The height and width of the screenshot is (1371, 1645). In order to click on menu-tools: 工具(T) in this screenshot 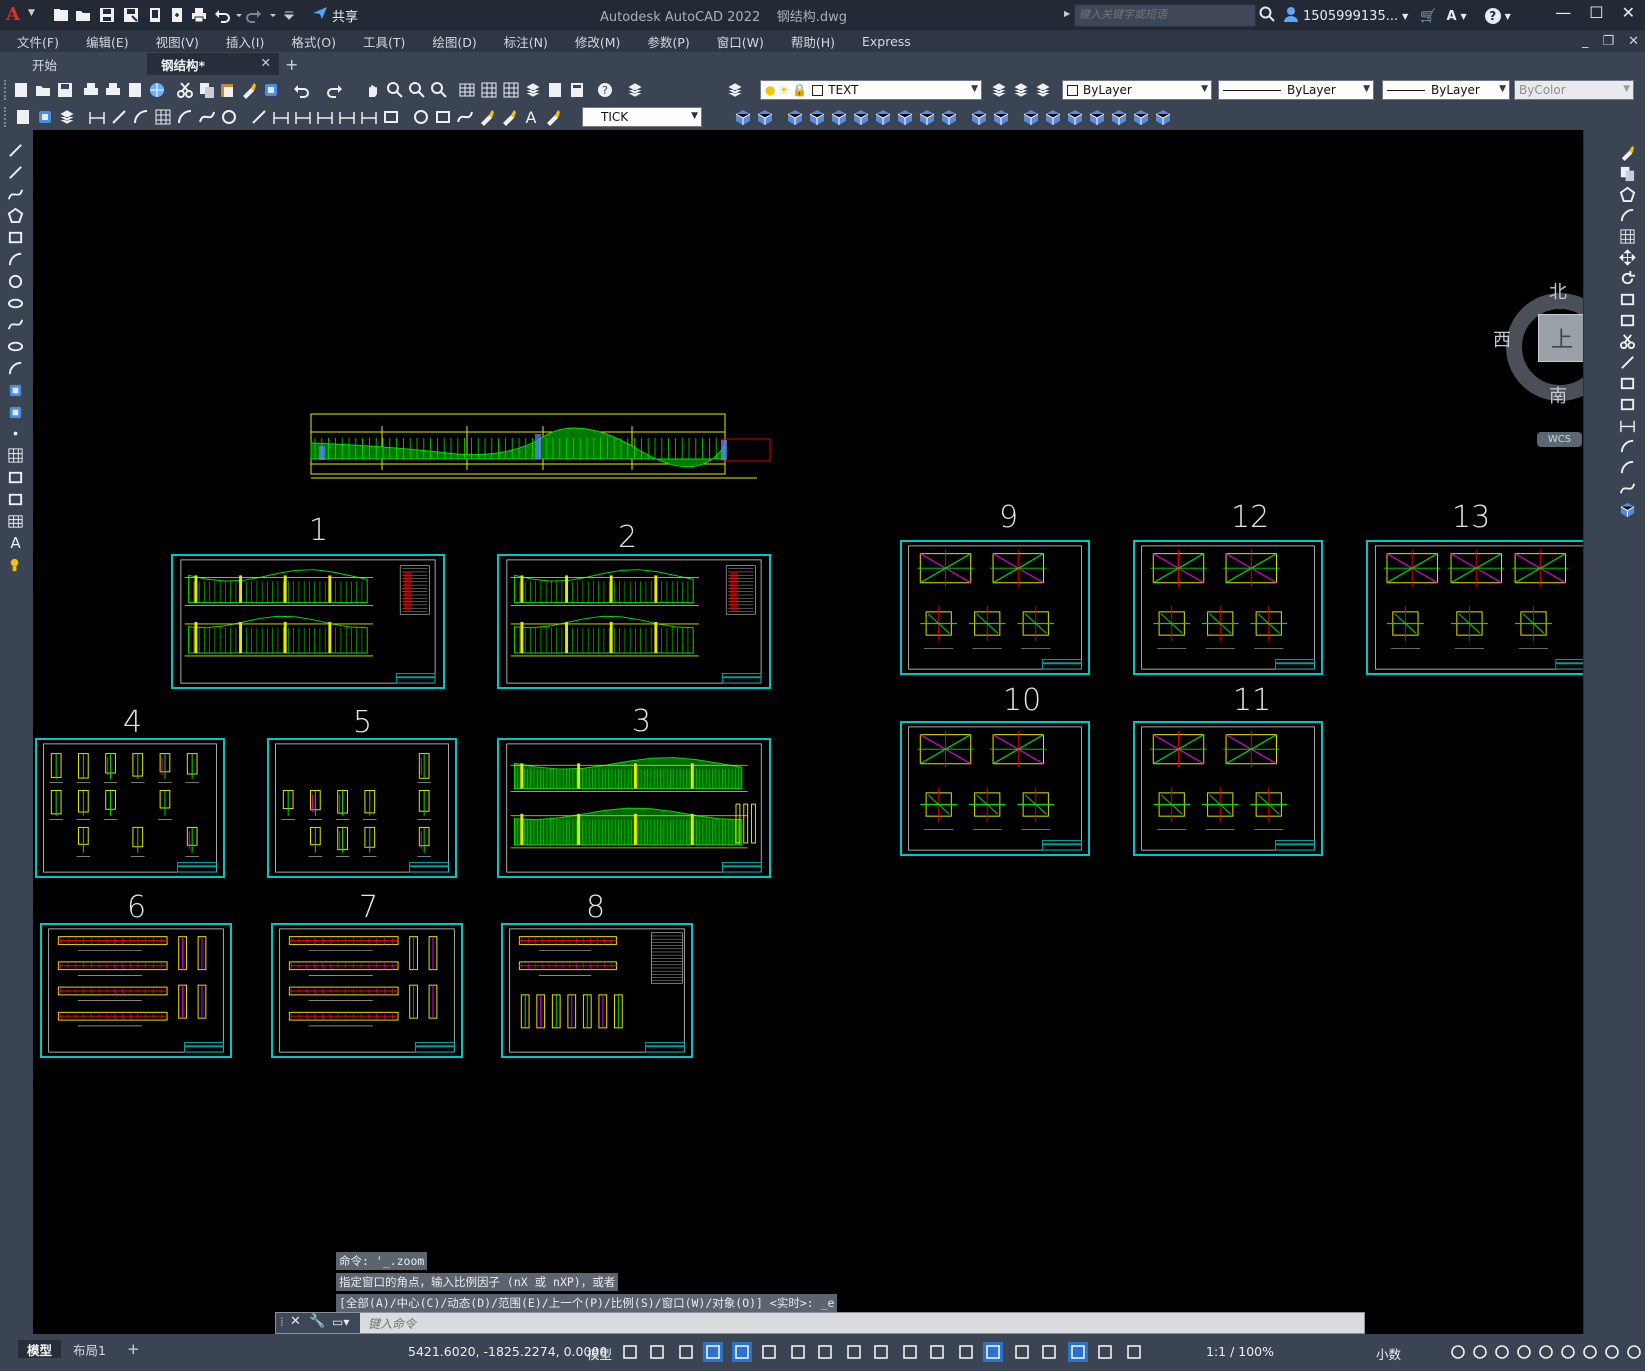, I will do `click(384, 41)`.